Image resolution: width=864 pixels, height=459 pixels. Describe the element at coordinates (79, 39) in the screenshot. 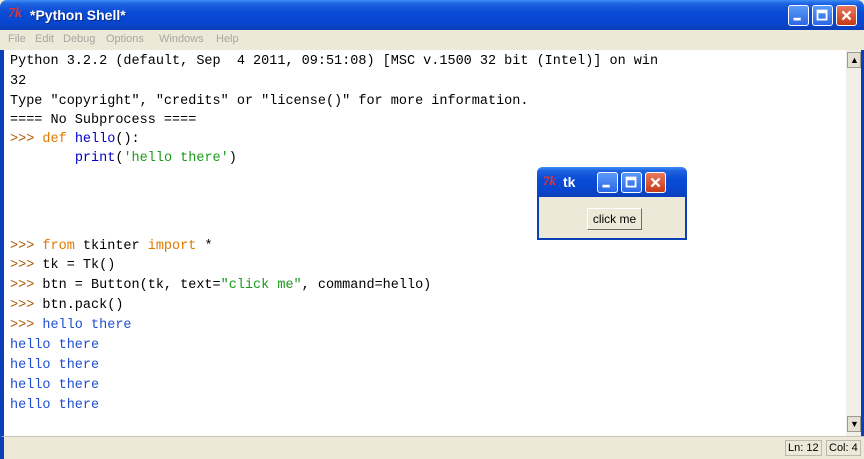

I see `menu-debug: Debug` at that location.